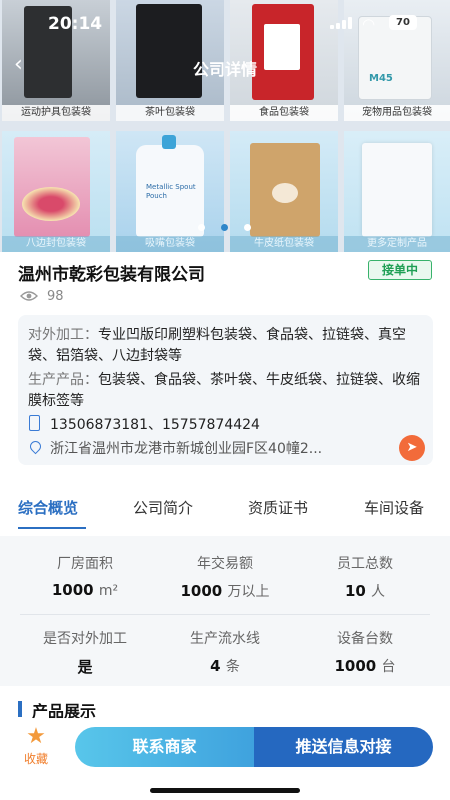 This screenshot has width=450, height=800. Describe the element at coordinates (48, 507) in the screenshot. I see `tab-overview: 综合概览` at that location.